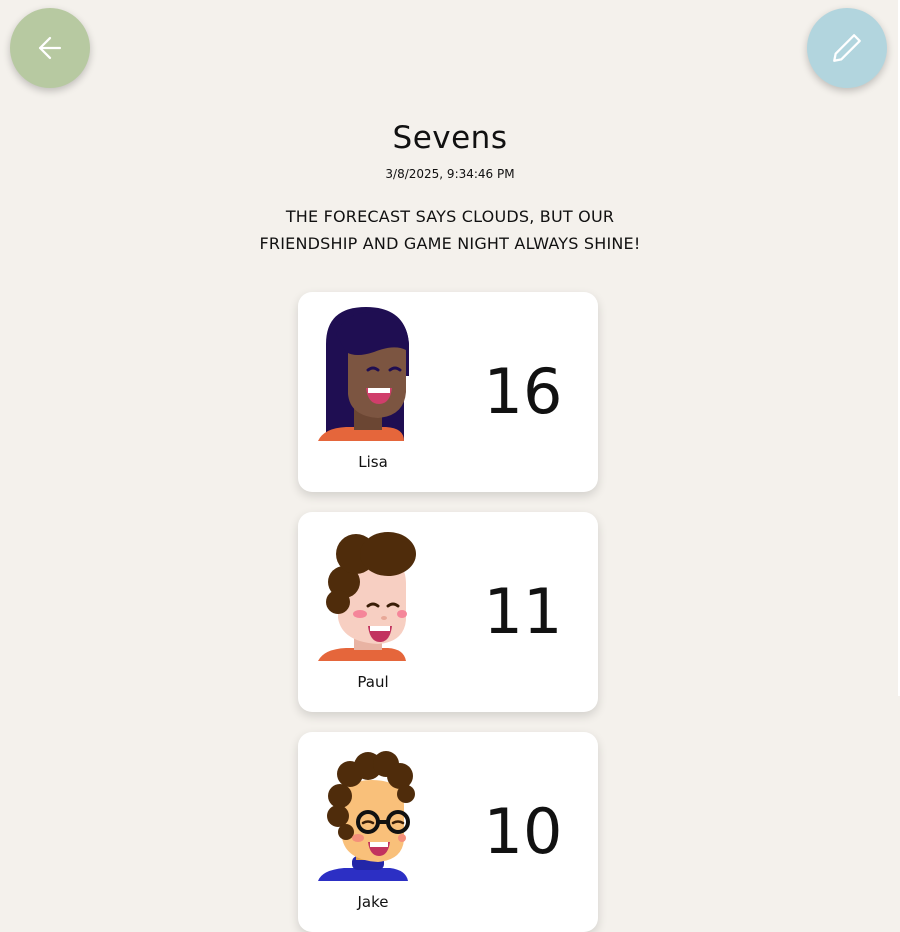 The height and width of the screenshot is (932, 900). Describe the element at coordinates (523, 391) in the screenshot. I see `player-score: 16` at that location.